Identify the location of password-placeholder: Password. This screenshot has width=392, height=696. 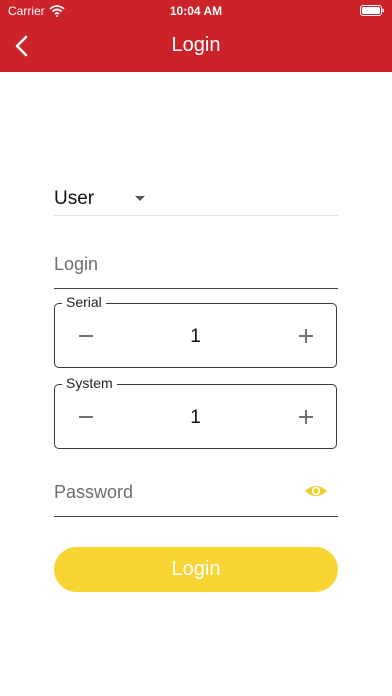
(94, 492).